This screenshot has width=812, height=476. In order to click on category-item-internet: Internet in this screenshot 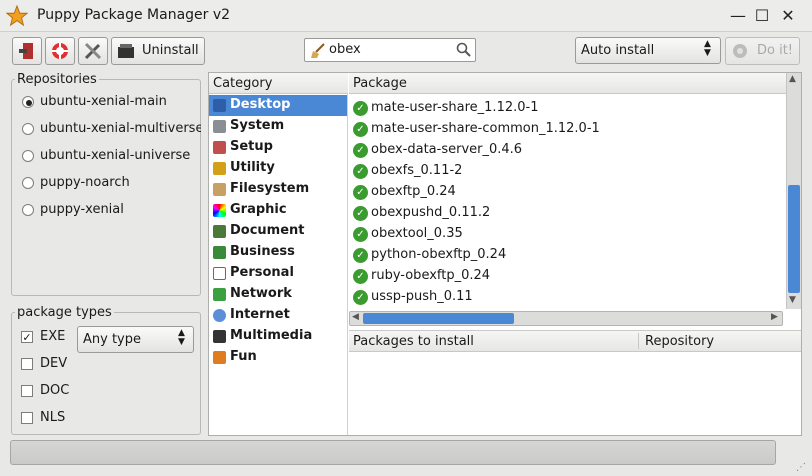, I will do `click(278, 315)`.